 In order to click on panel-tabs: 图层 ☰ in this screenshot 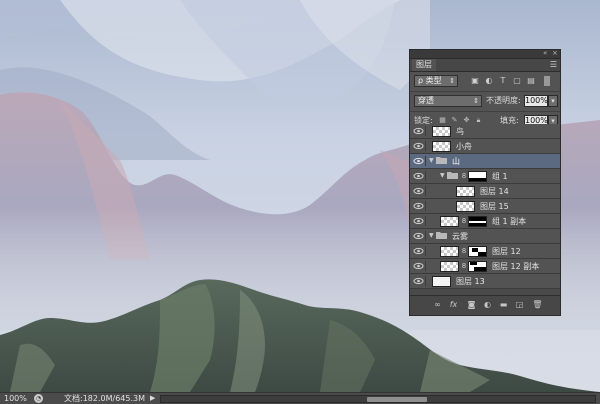, I will do `click(485, 65)`.